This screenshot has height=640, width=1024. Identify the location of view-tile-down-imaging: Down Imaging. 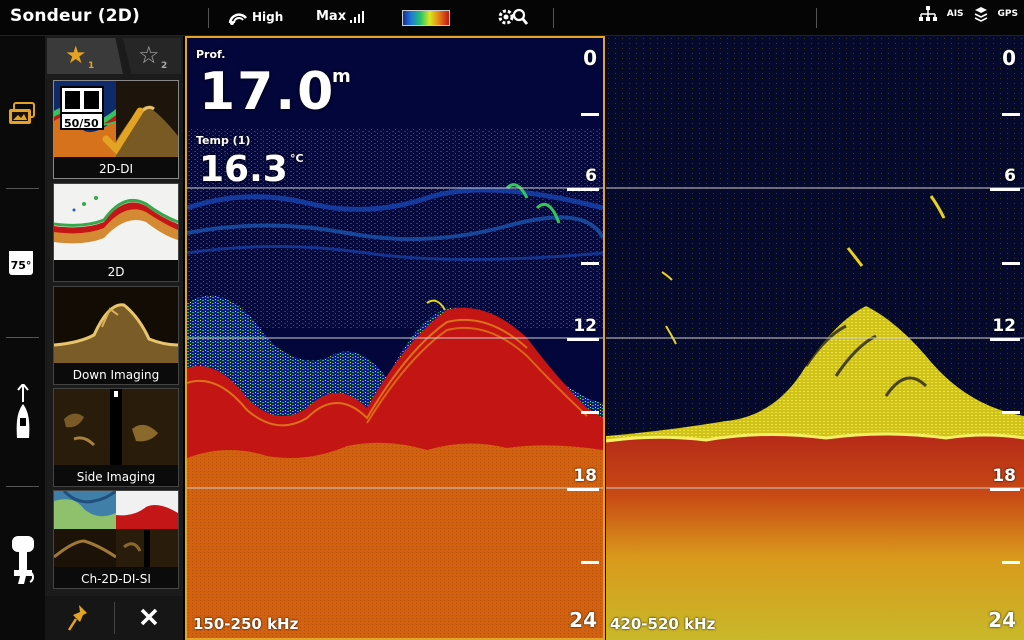
(116, 335).